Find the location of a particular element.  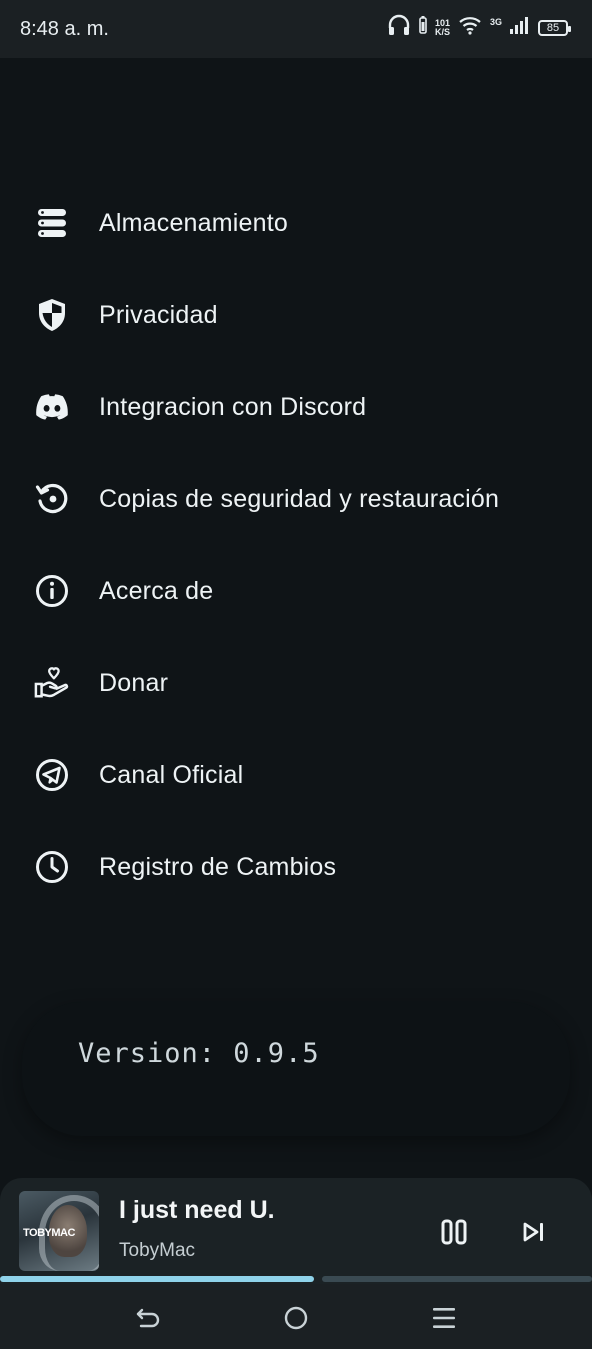

menu-item-label: Almacenamiento is located at coordinates (194, 222).